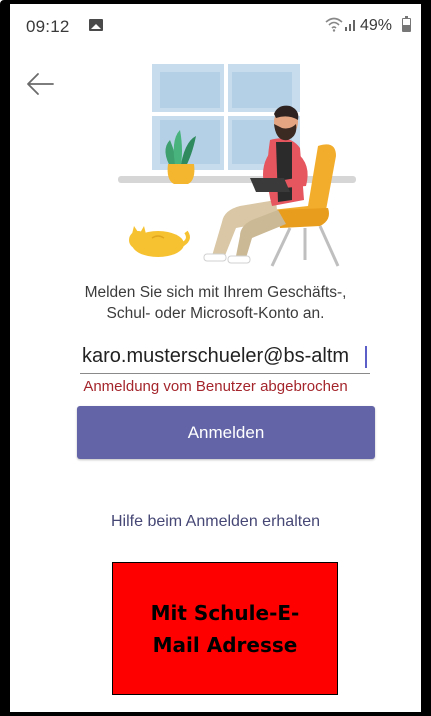 Image resolution: width=431 pixels, height=716 pixels. Describe the element at coordinates (225, 612) in the screenshot. I see `annotation-line1: Mit Schule-E-` at that location.